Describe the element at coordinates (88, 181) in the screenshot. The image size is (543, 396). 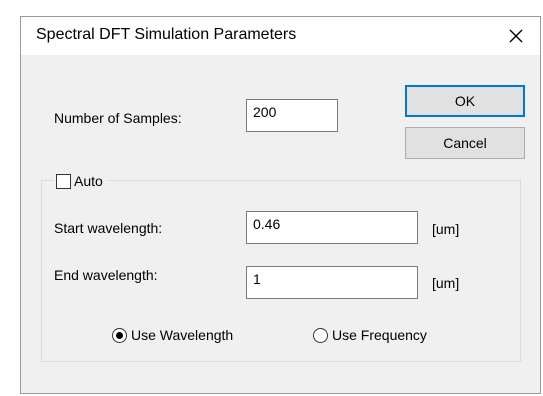
I see `auto-label: Auto` at that location.